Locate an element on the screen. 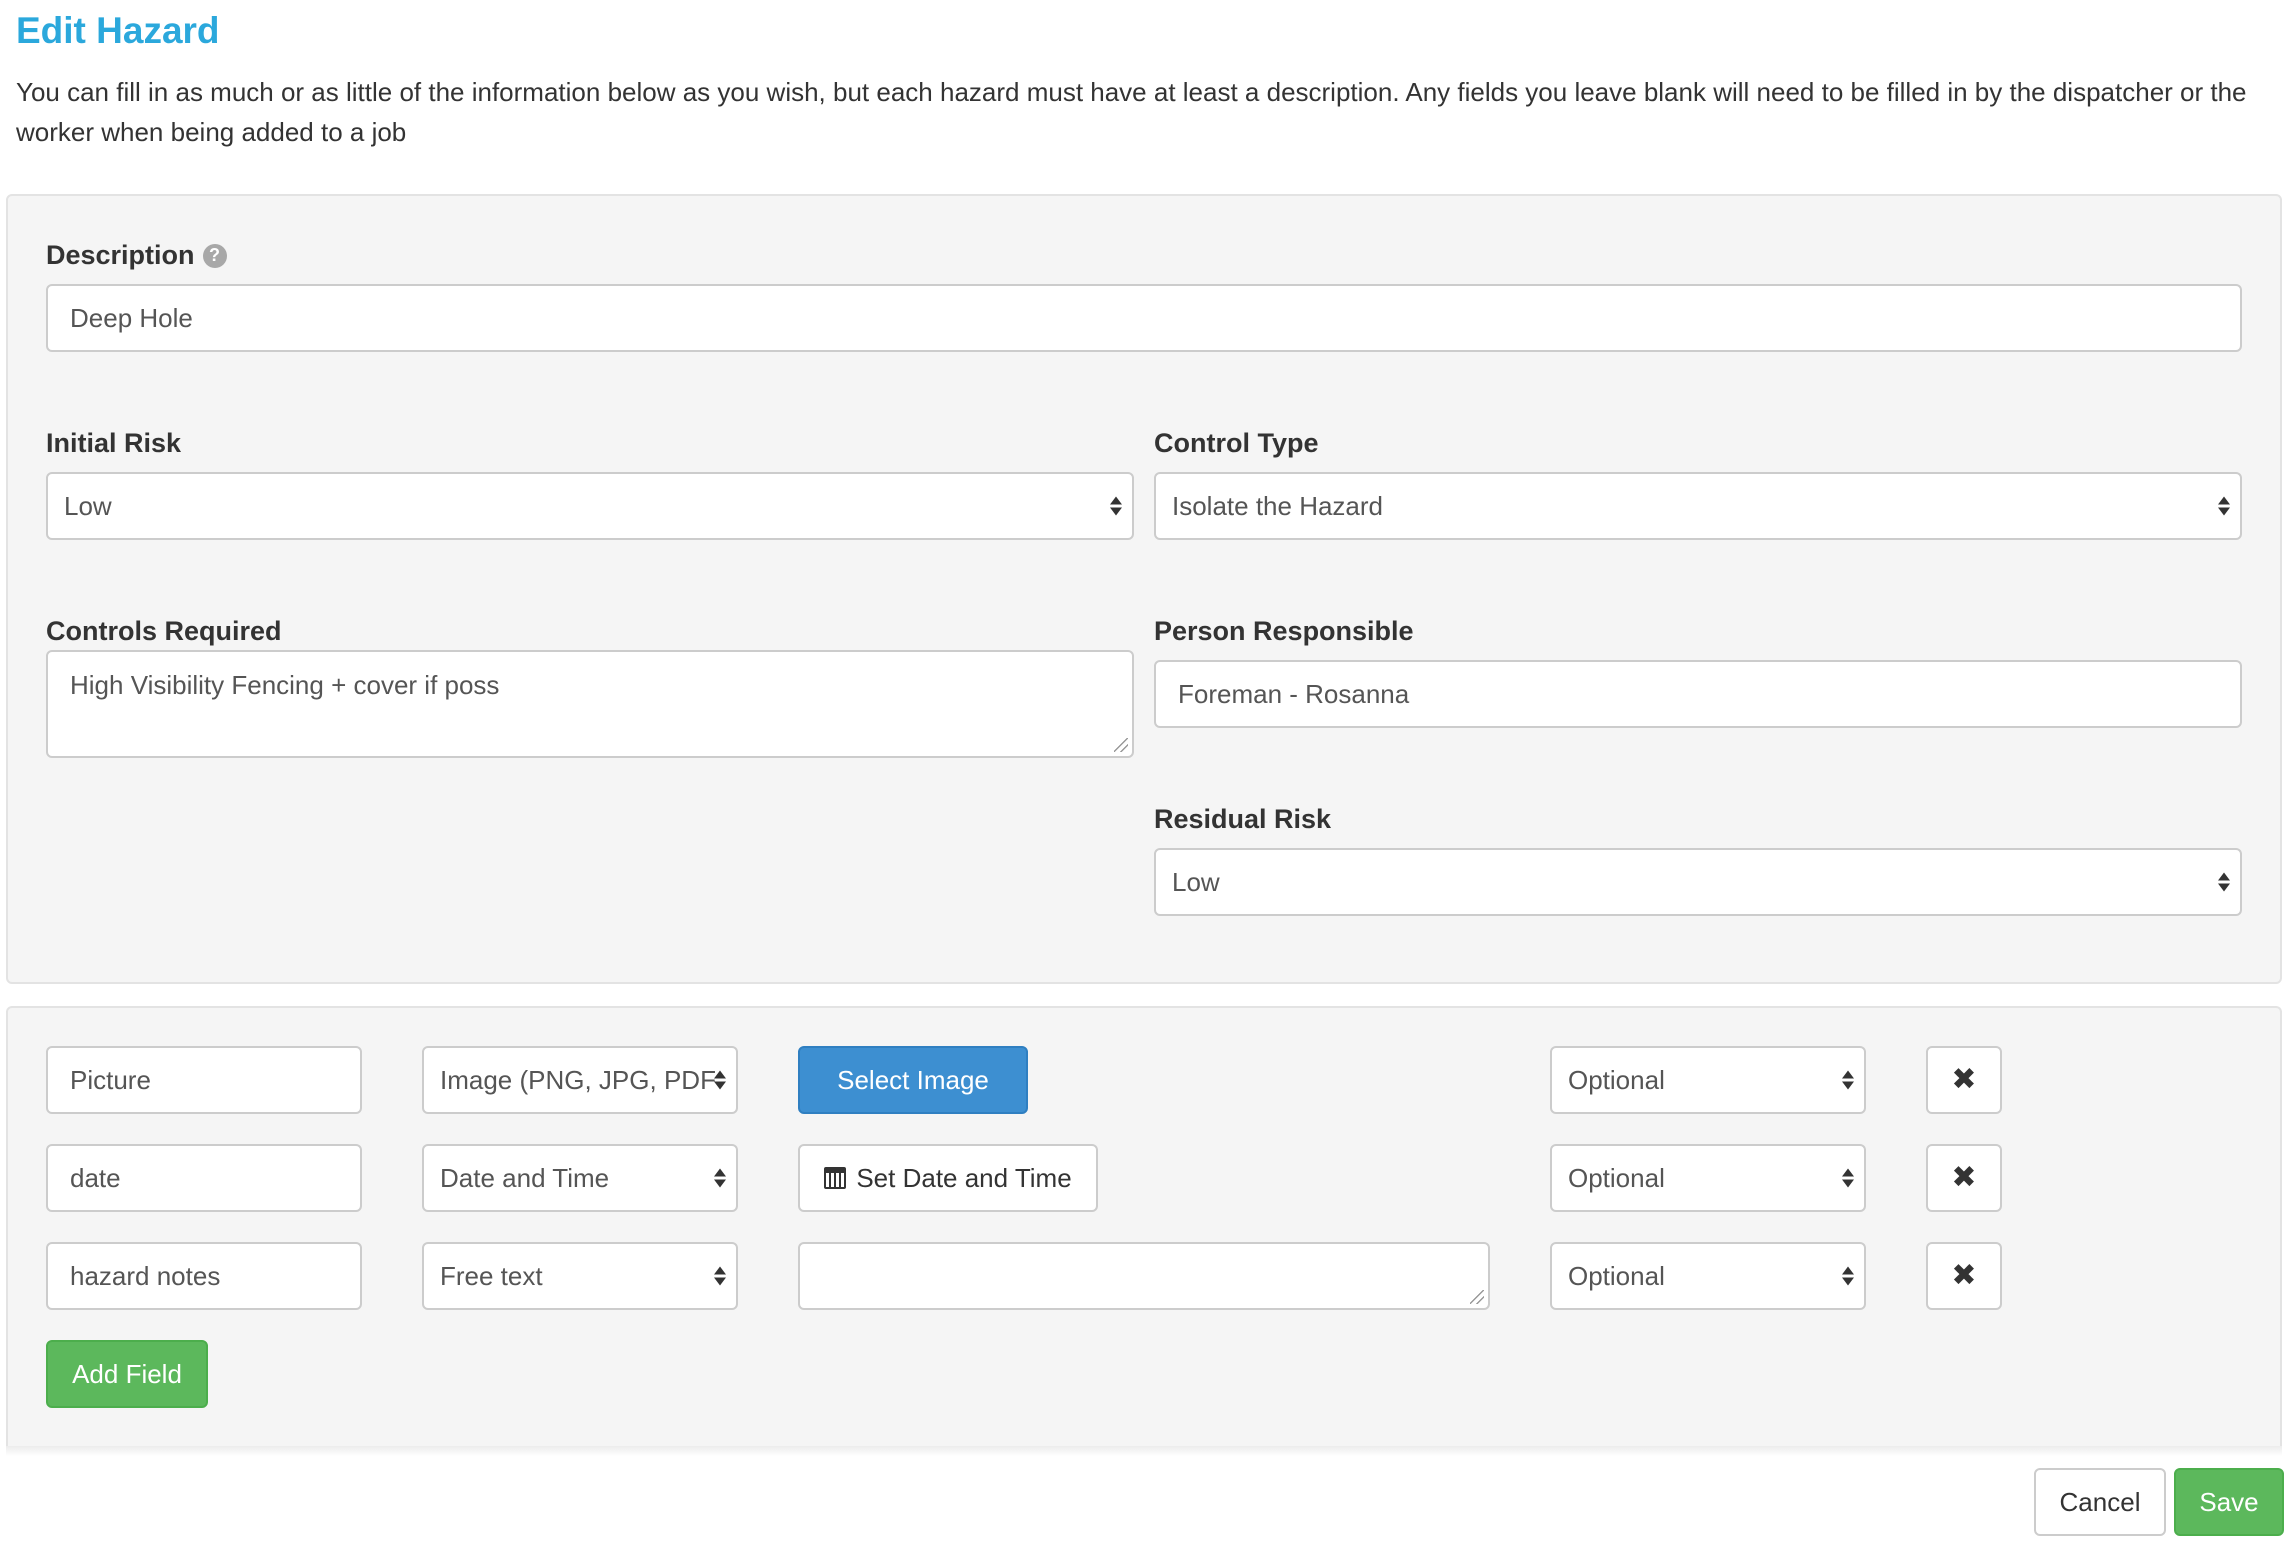 The width and height of the screenshot is (2290, 1544). field-type-value: Free text is located at coordinates (491, 1275).